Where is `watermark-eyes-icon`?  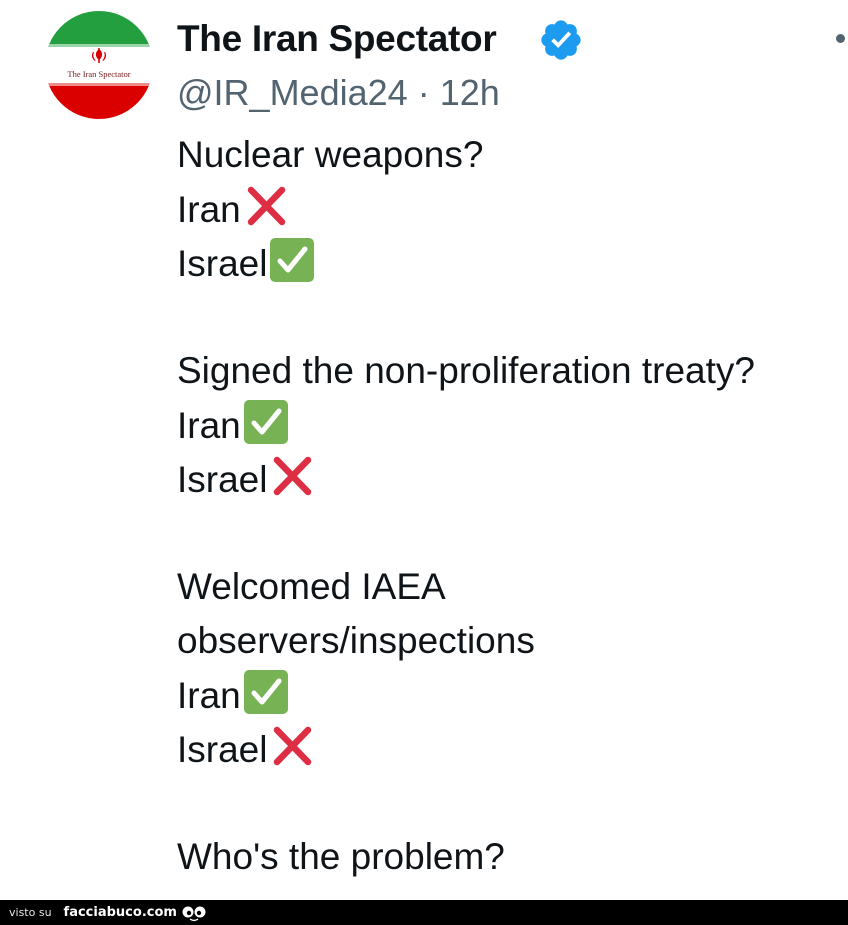
watermark-eyes-icon is located at coordinates (194, 913).